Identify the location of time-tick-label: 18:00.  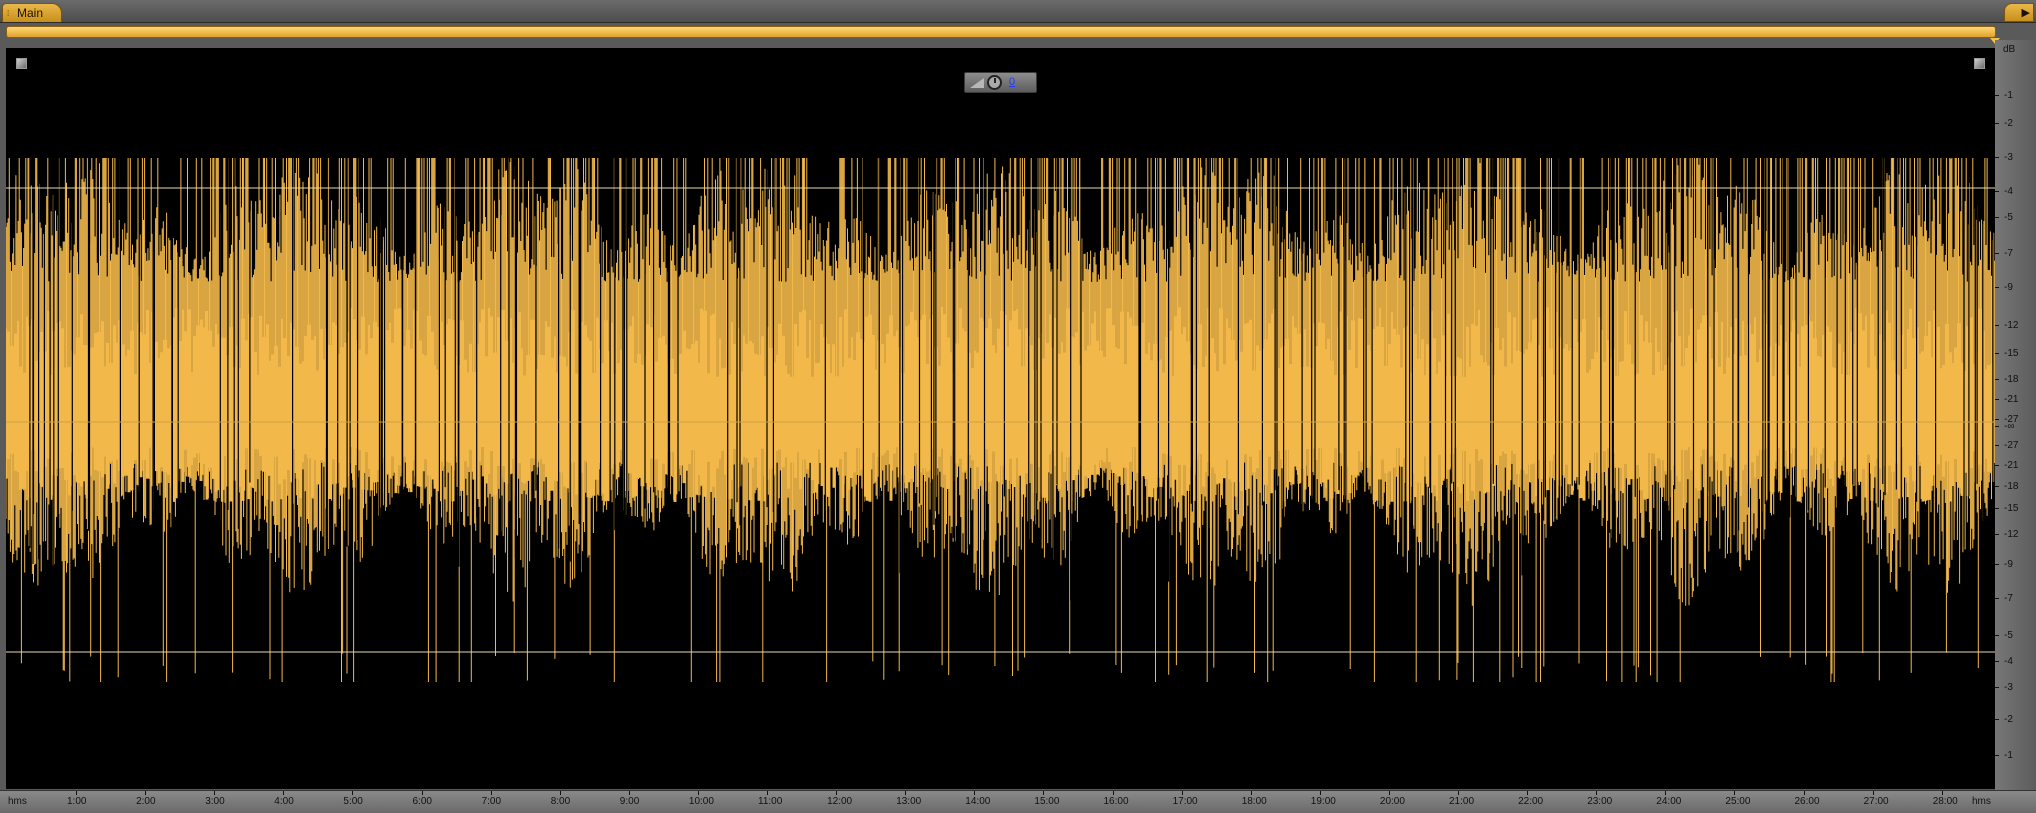
(1254, 801).